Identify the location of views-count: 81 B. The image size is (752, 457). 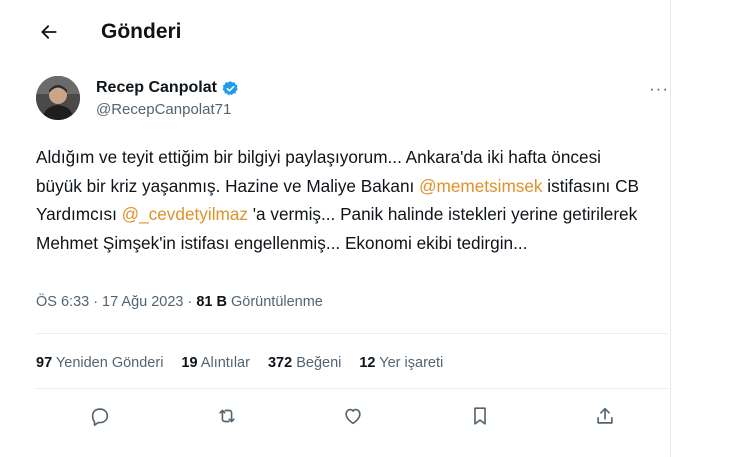
(211, 302).